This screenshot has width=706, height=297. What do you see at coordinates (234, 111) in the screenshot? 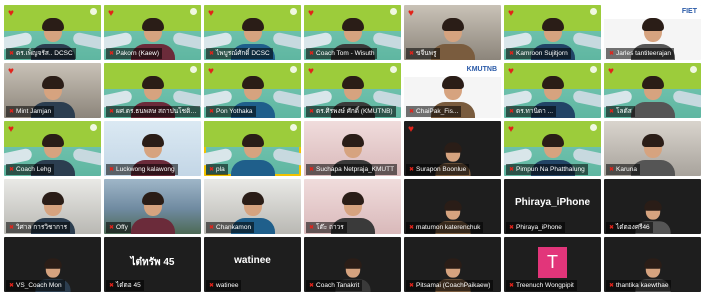
I see `participant-name: Pon Yothaka` at bounding box center [234, 111].